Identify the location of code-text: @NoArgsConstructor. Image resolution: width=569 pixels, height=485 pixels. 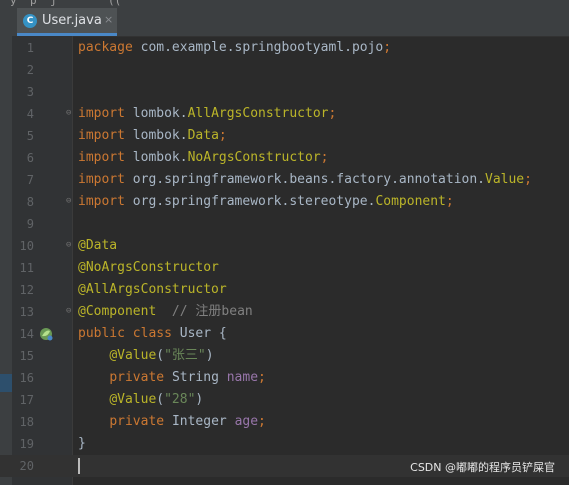
(148, 268).